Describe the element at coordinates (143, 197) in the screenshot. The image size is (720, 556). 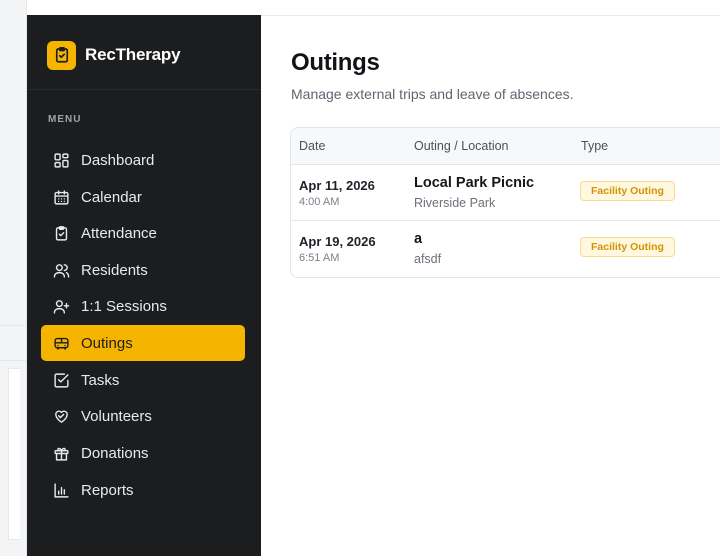
I see `sidebar-item-calendar: Calendar` at that location.